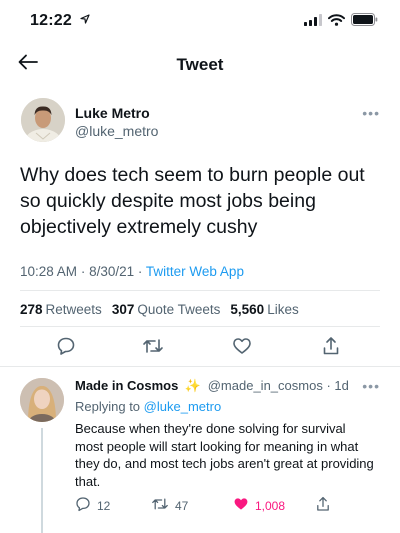 This screenshot has height=533, width=400. What do you see at coordinates (51, 20) in the screenshot?
I see `status-time: 12:22` at bounding box center [51, 20].